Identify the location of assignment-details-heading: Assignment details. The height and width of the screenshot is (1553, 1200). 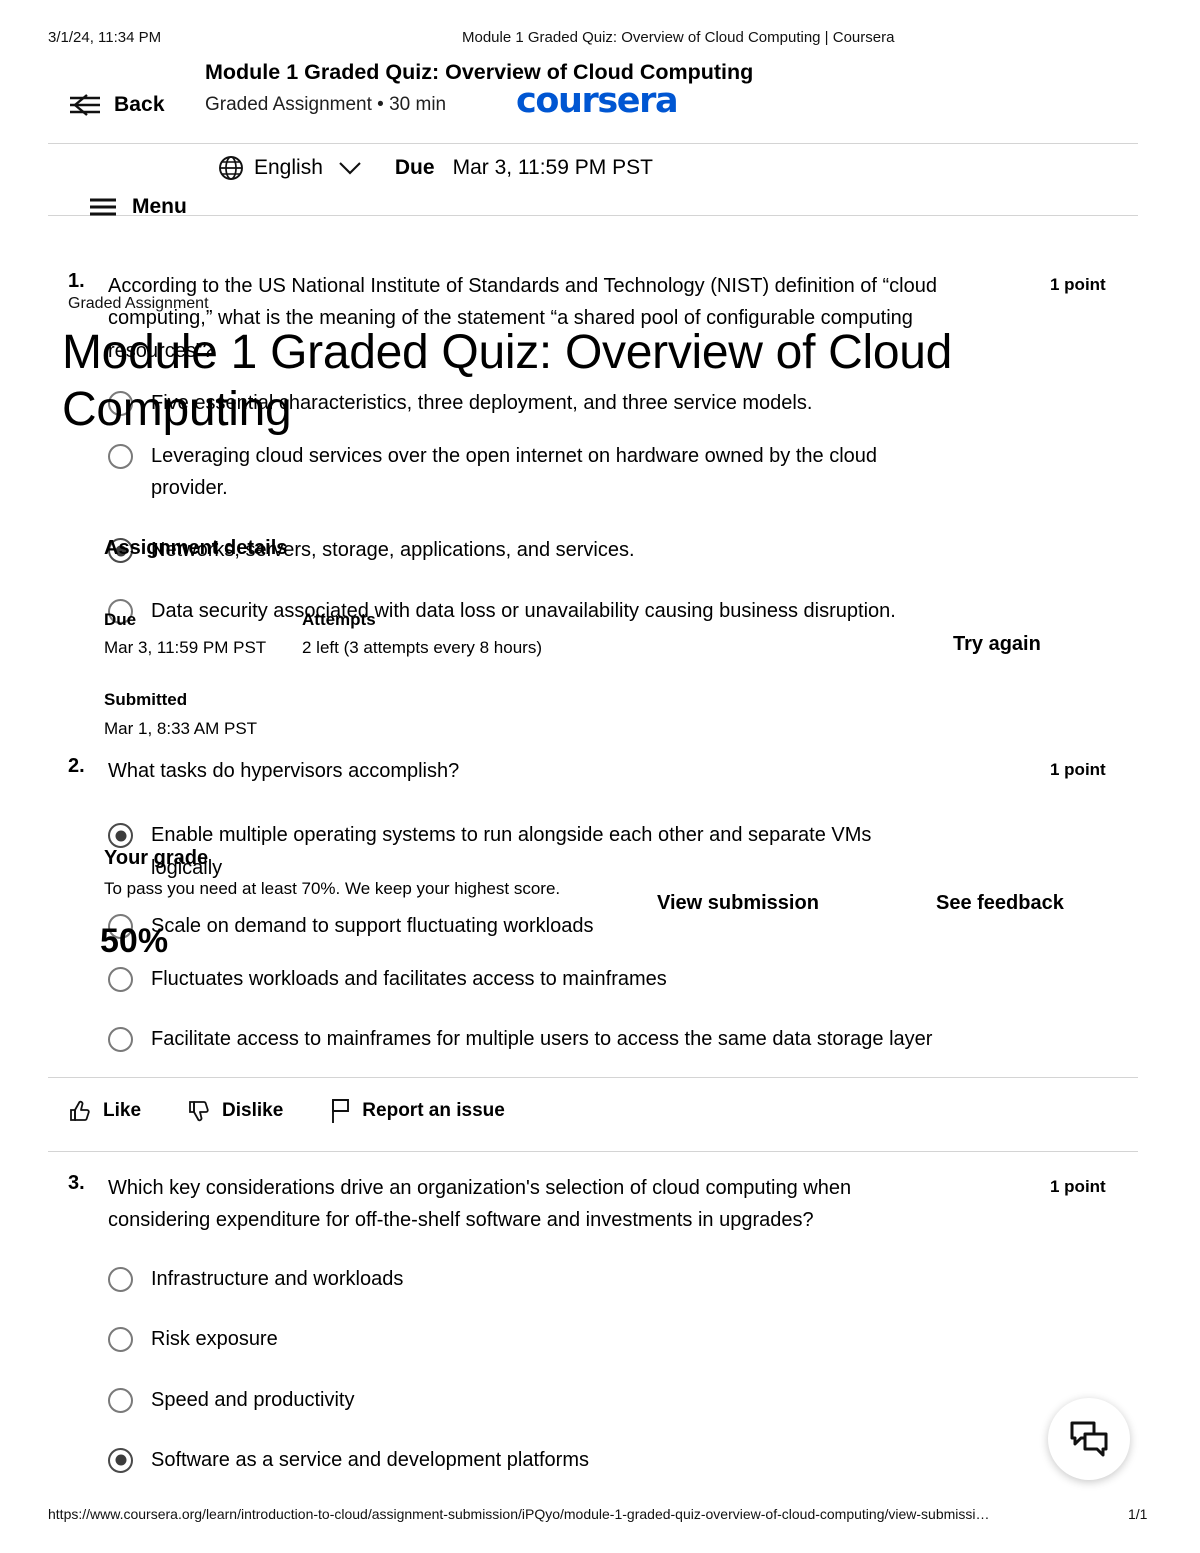
(196, 548).